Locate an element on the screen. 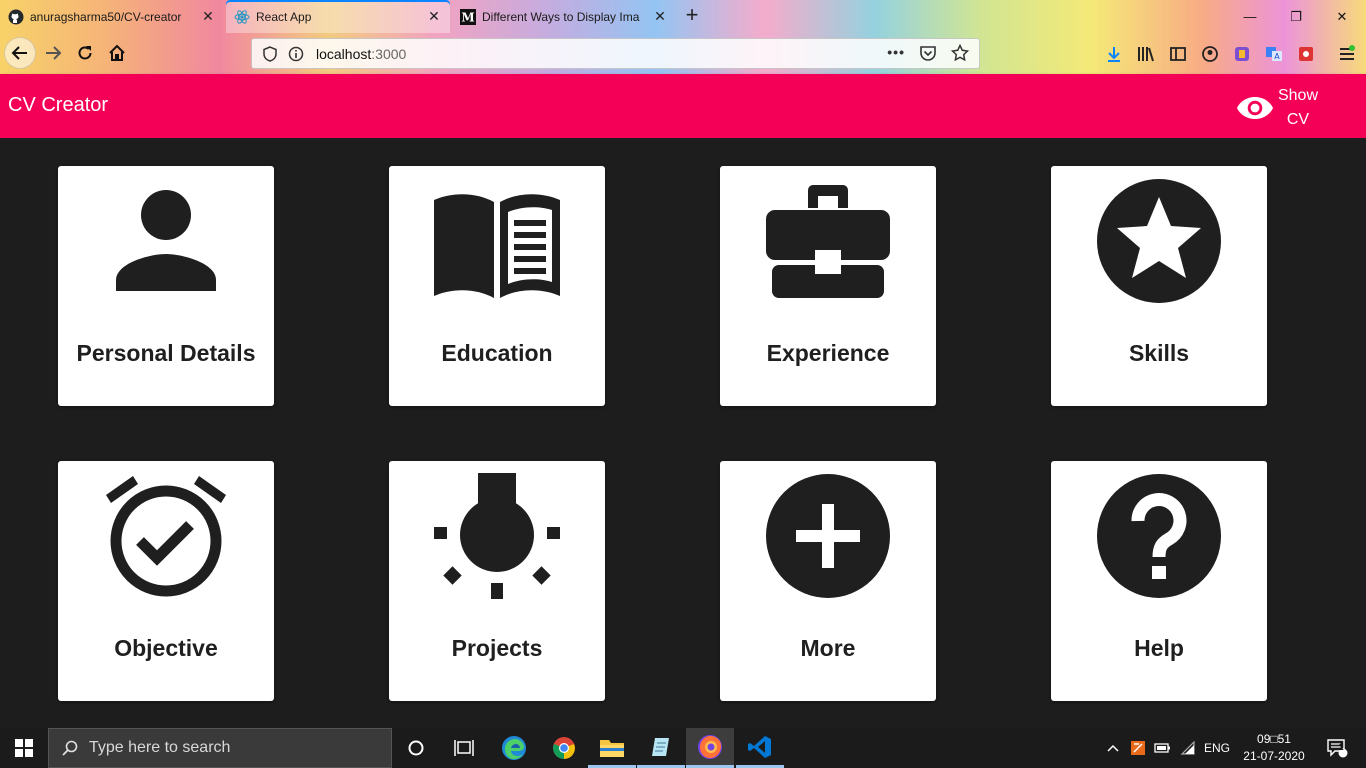  back-button is located at coordinates (20, 53).